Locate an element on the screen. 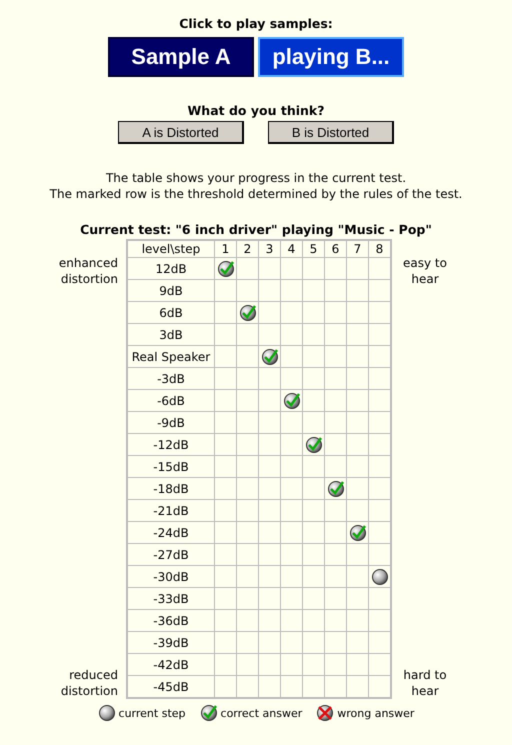  level-cell: 3dB is located at coordinates (170, 335).